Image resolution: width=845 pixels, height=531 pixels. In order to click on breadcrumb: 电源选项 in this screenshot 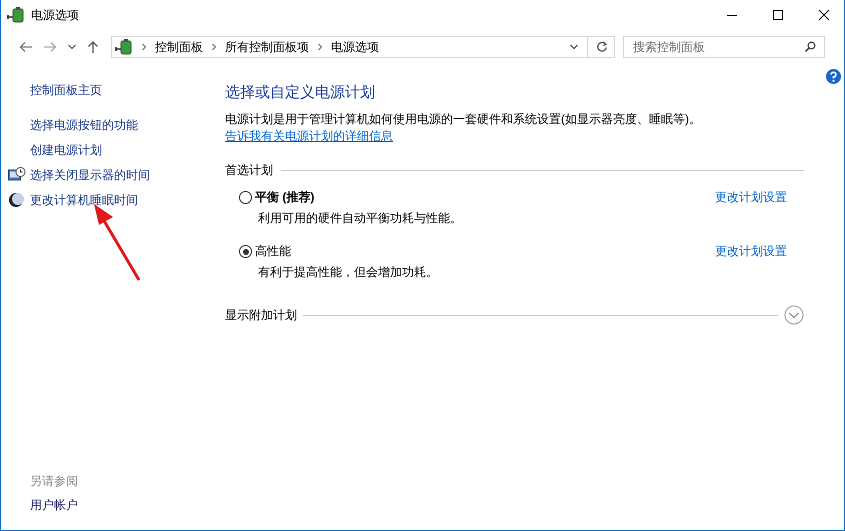, I will do `click(355, 47)`.